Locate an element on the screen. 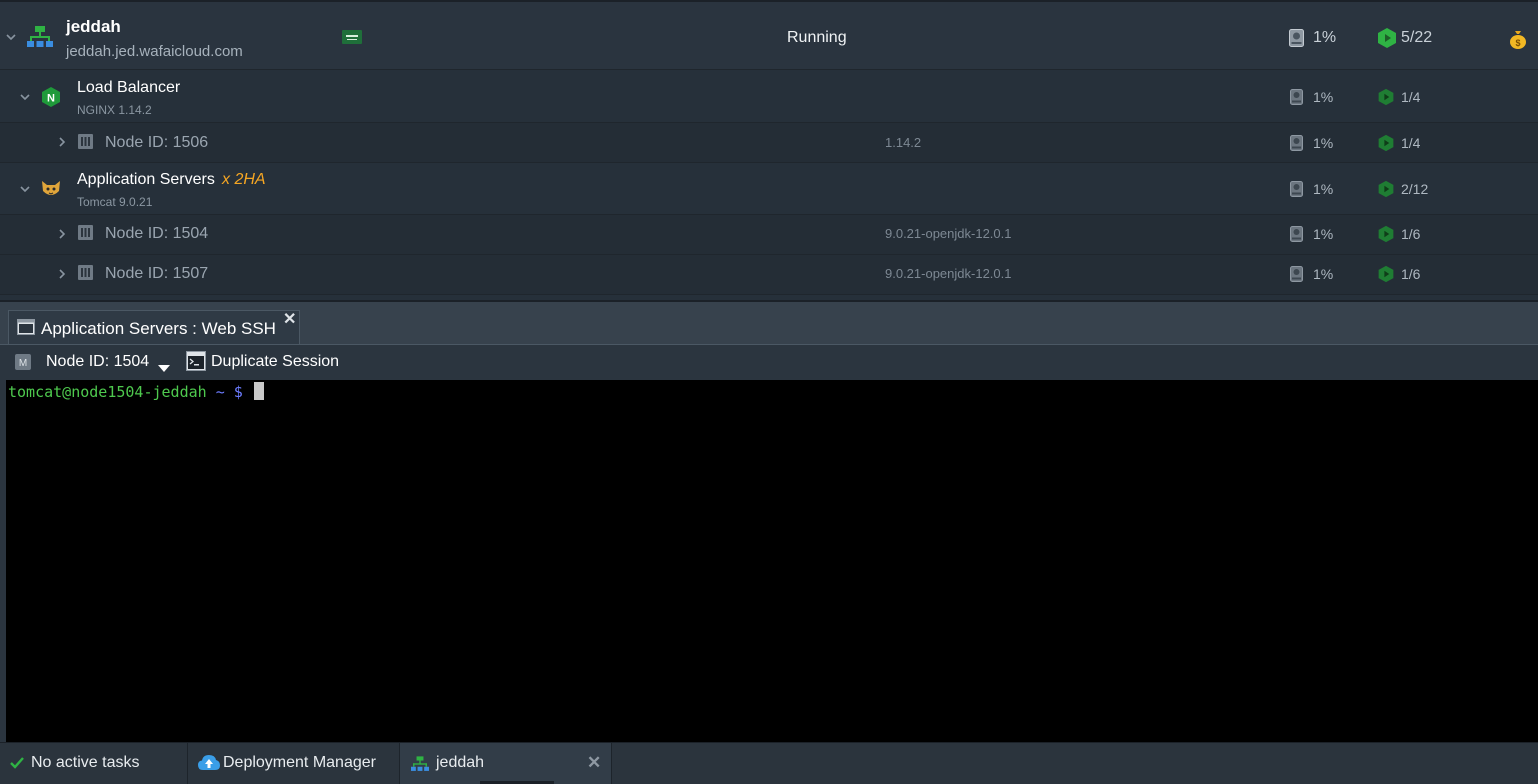 The width and height of the screenshot is (1538, 784). group-name: Load Balancer is located at coordinates (129, 87).